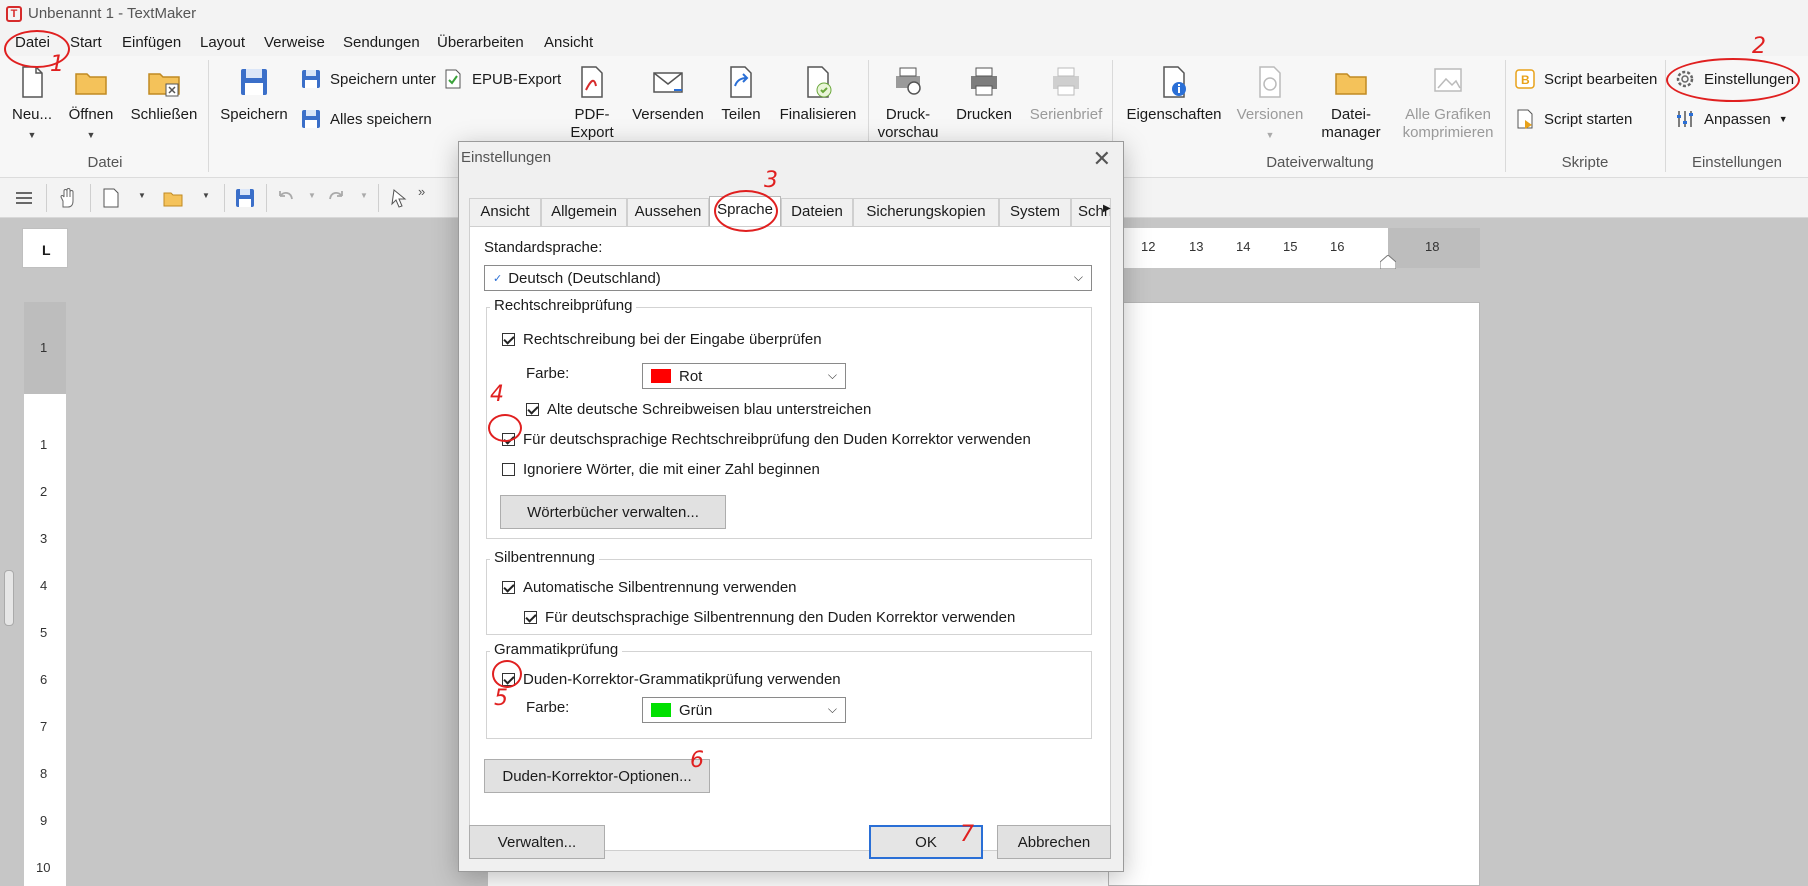 This screenshot has height=886, width=1808. I want to click on finalize-button-label: Finalisieren, so click(818, 114).